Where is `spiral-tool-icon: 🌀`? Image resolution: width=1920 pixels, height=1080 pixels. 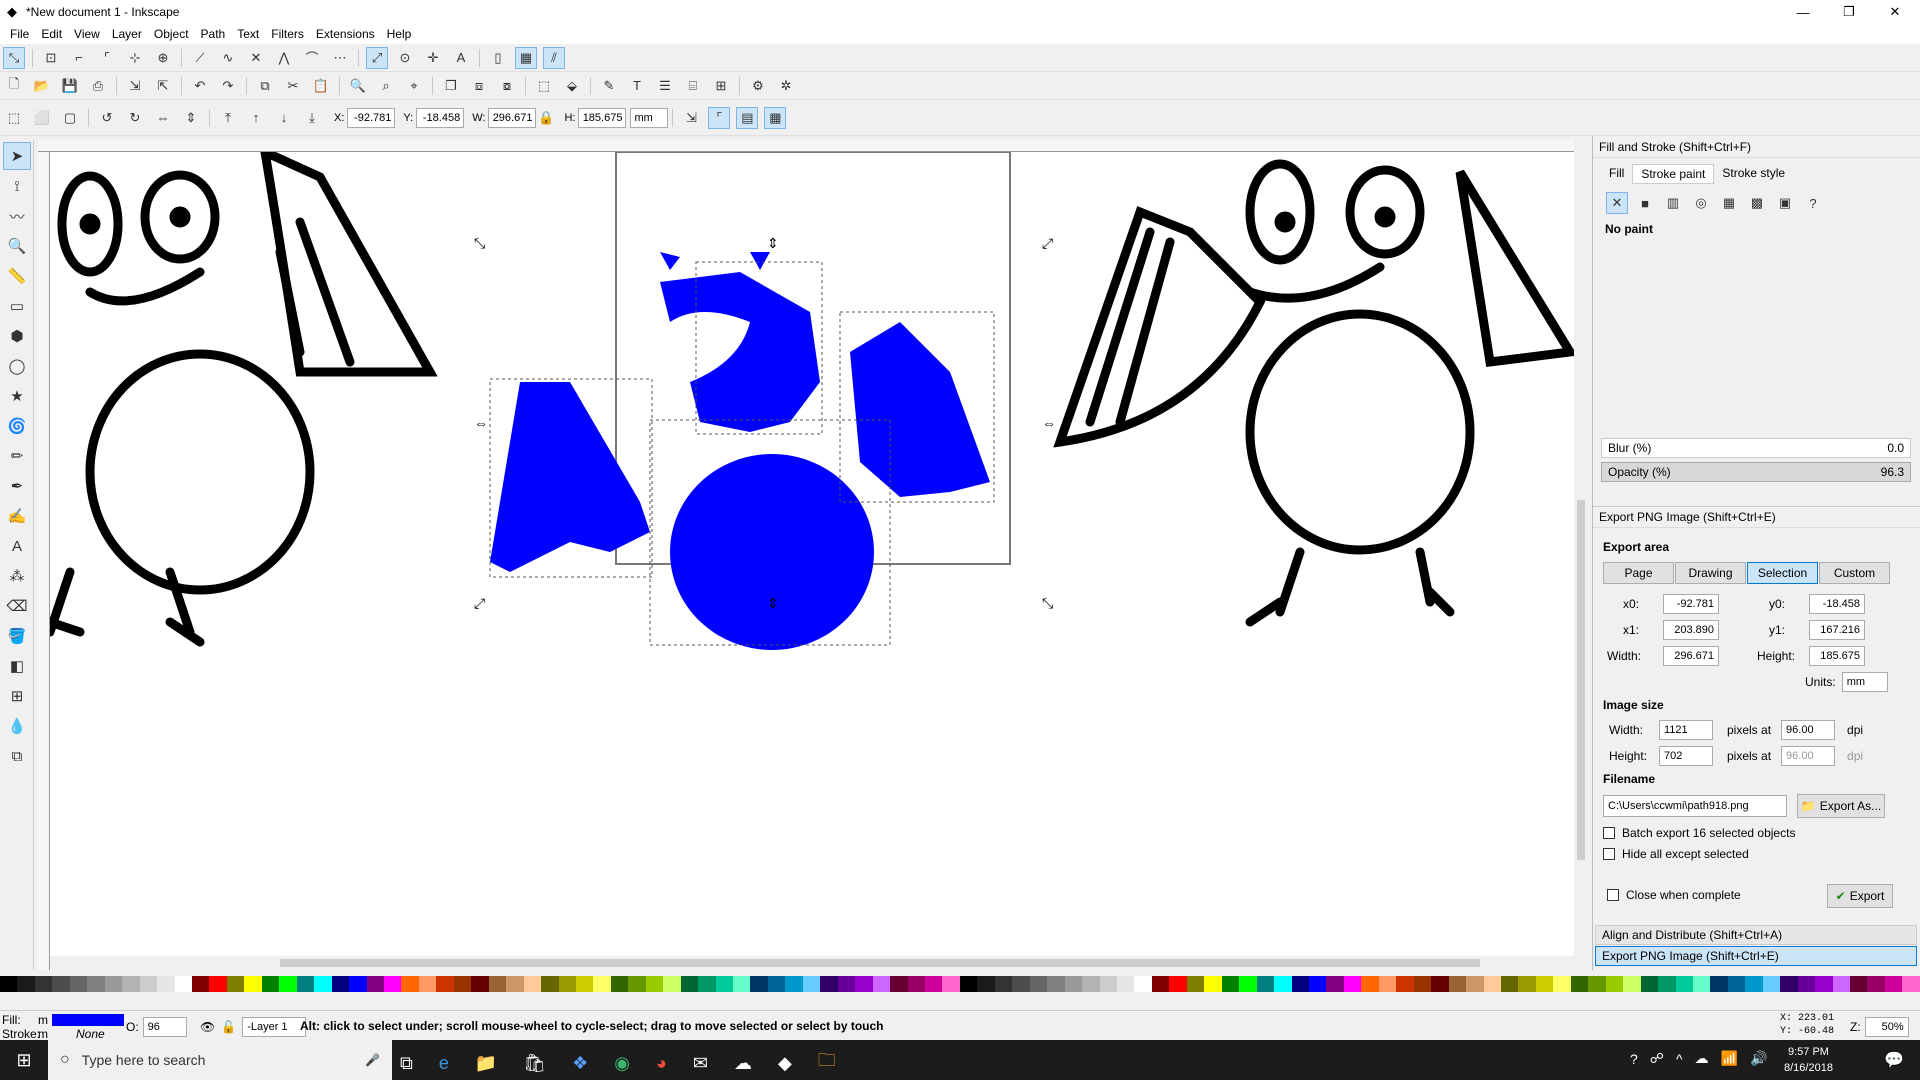 spiral-tool-icon: 🌀 is located at coordinates (17, 426).